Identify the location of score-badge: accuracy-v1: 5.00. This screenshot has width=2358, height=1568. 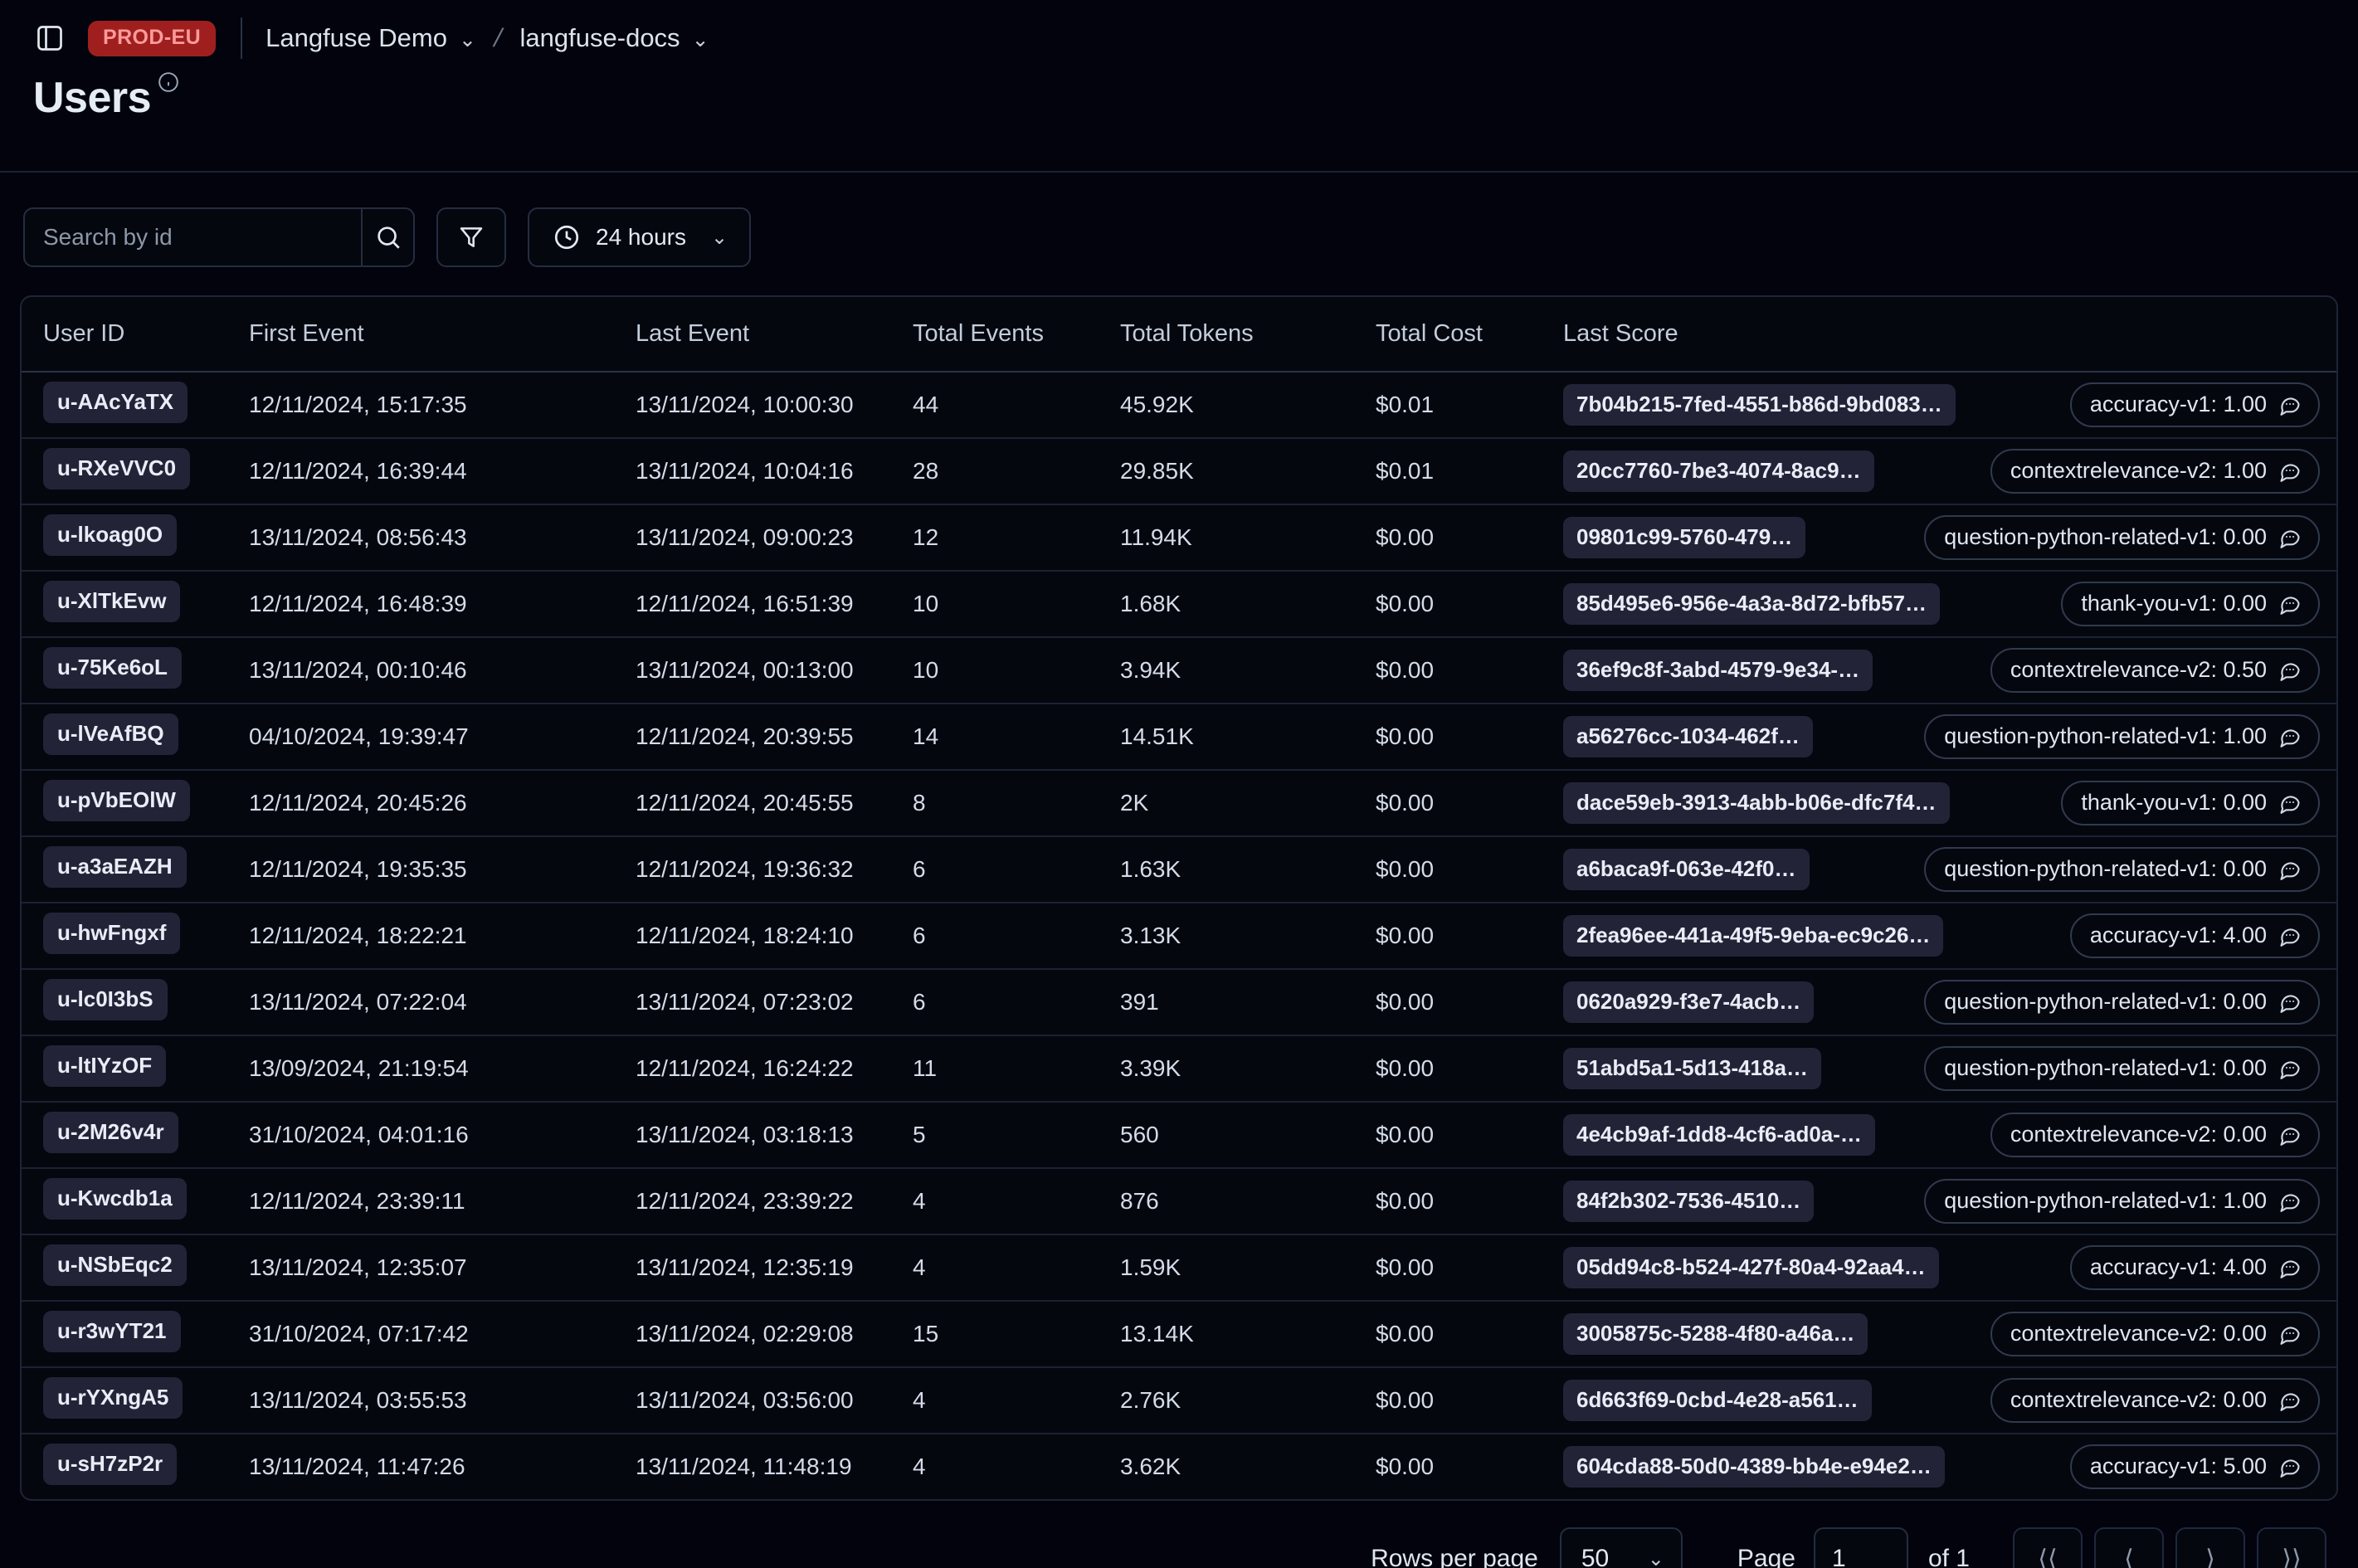
(2194, 1466).